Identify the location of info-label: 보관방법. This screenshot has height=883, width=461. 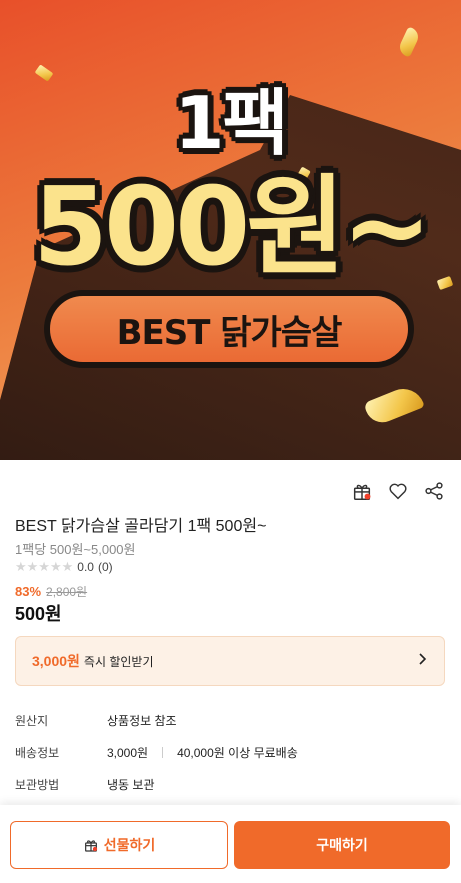
(37, 784).